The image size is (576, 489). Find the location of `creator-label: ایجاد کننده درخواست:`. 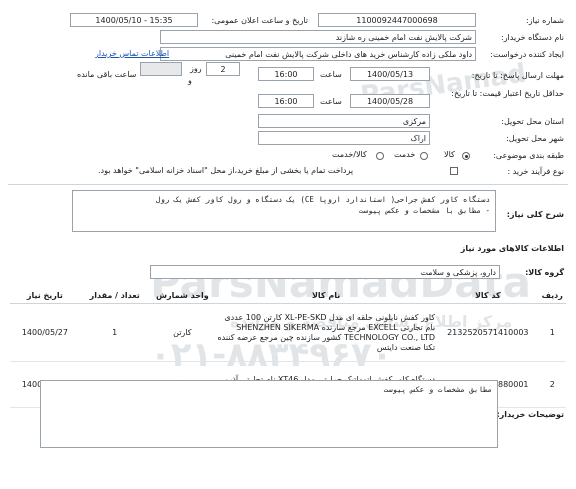

creator-label: ایجاد کننده درخواست: is located at coordinates (527, 54).